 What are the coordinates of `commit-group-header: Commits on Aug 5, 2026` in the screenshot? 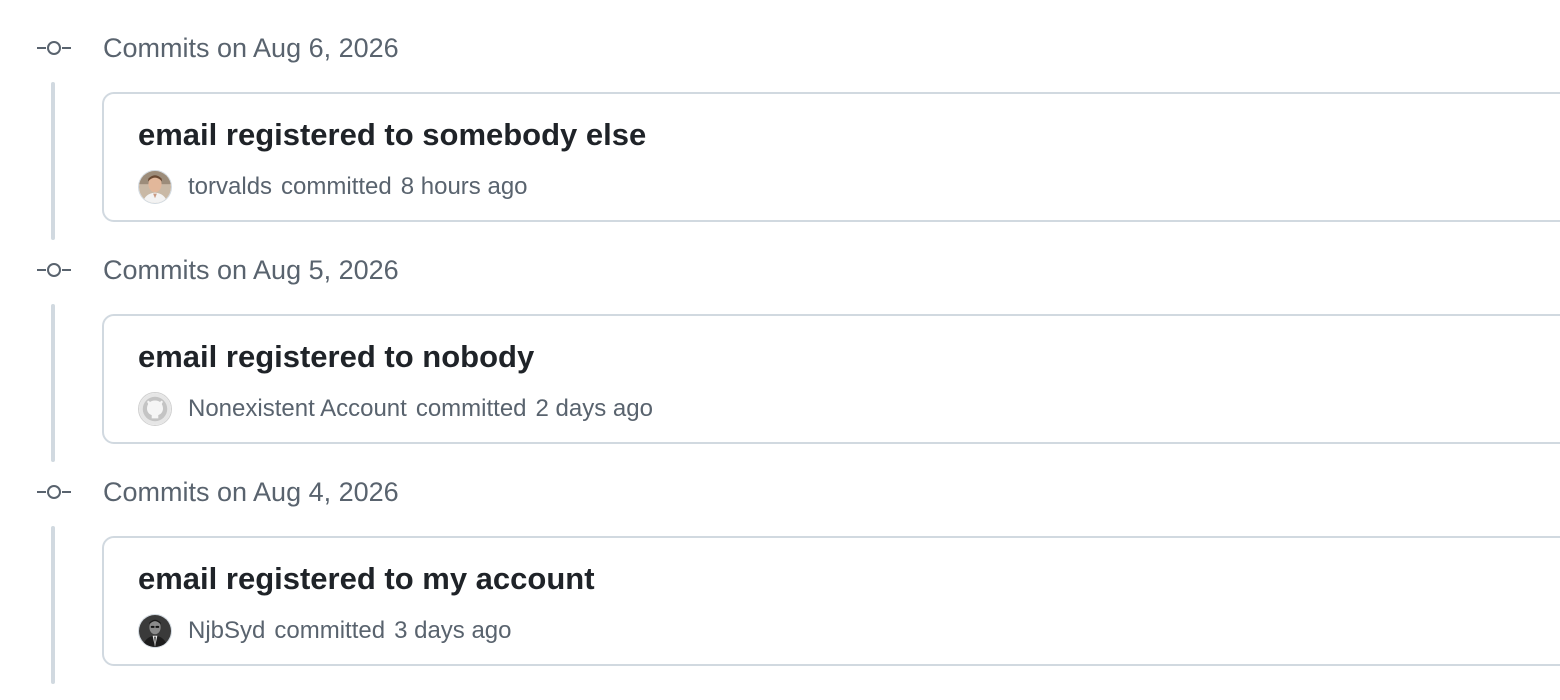 It's located at (780, 270).